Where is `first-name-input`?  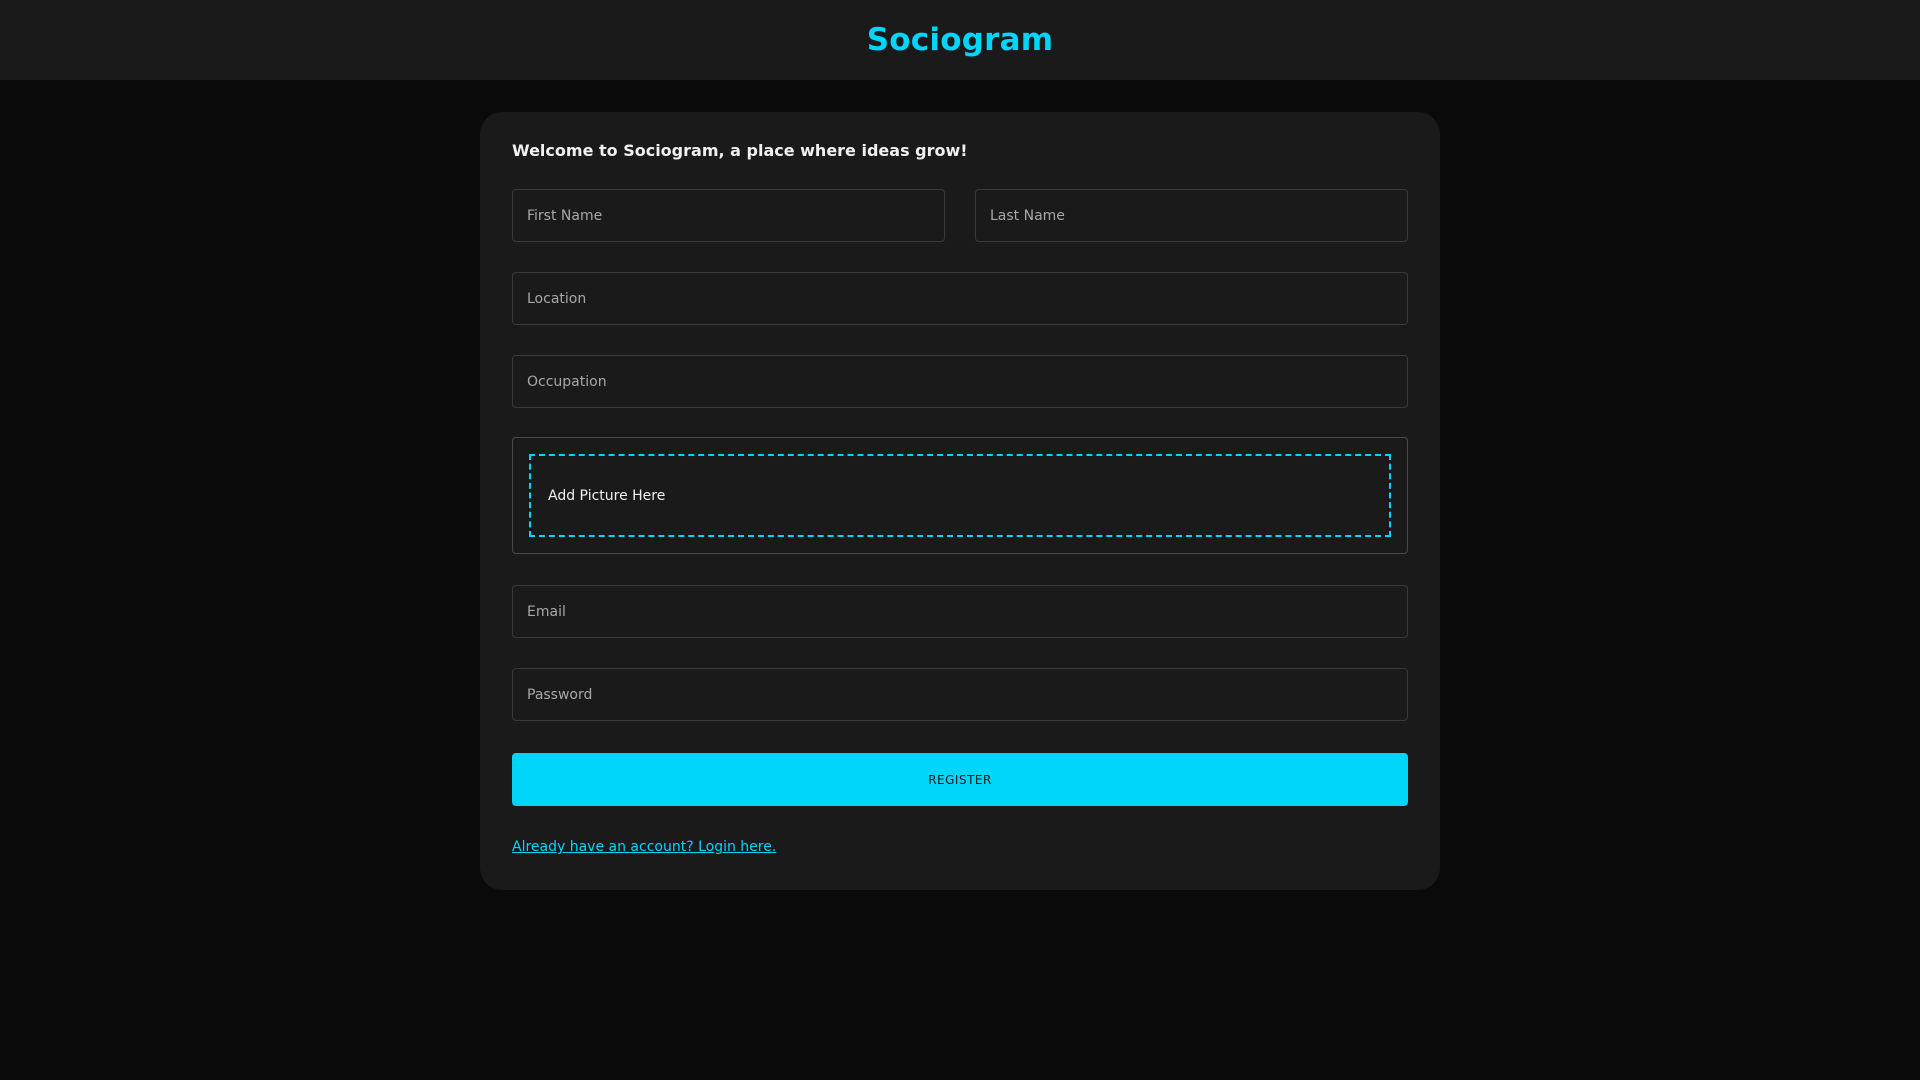 first-name-input is located at coordinates (728, 215).